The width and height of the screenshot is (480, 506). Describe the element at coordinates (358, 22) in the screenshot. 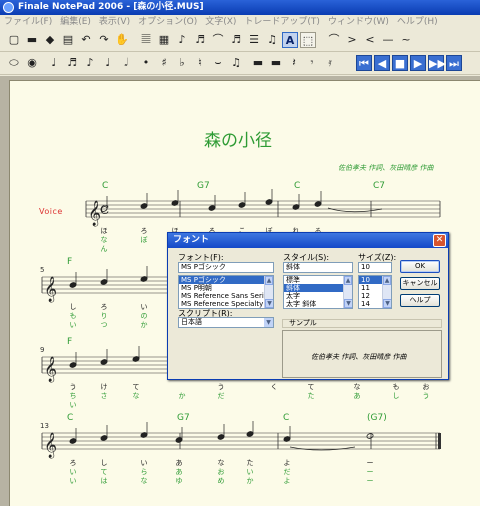

I see `menu-item-6: ウィンドウ(W)` at that location.